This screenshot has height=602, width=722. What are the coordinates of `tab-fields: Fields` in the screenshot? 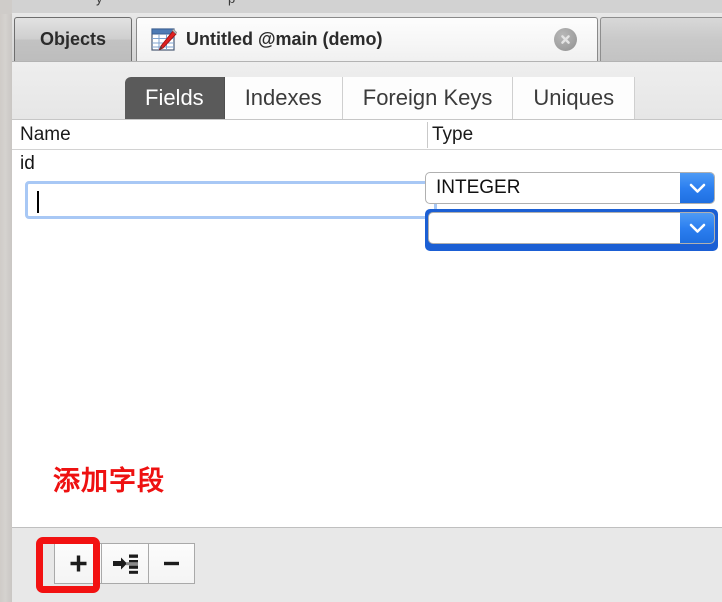 It's located at (175, 98).